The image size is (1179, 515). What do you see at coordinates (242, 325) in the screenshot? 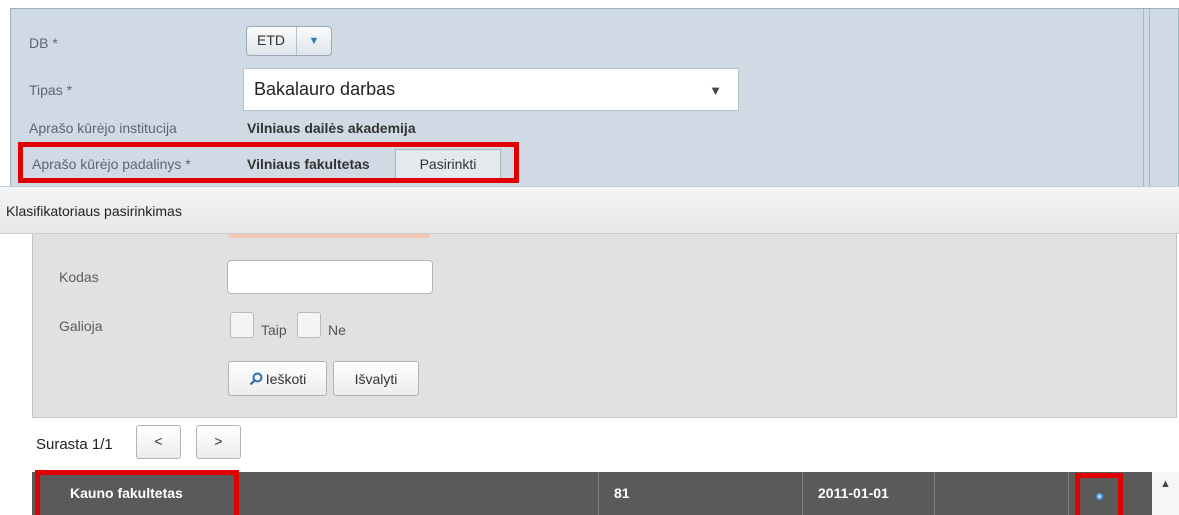
I see `taip-checkbox` at bounding box center [242, 325].